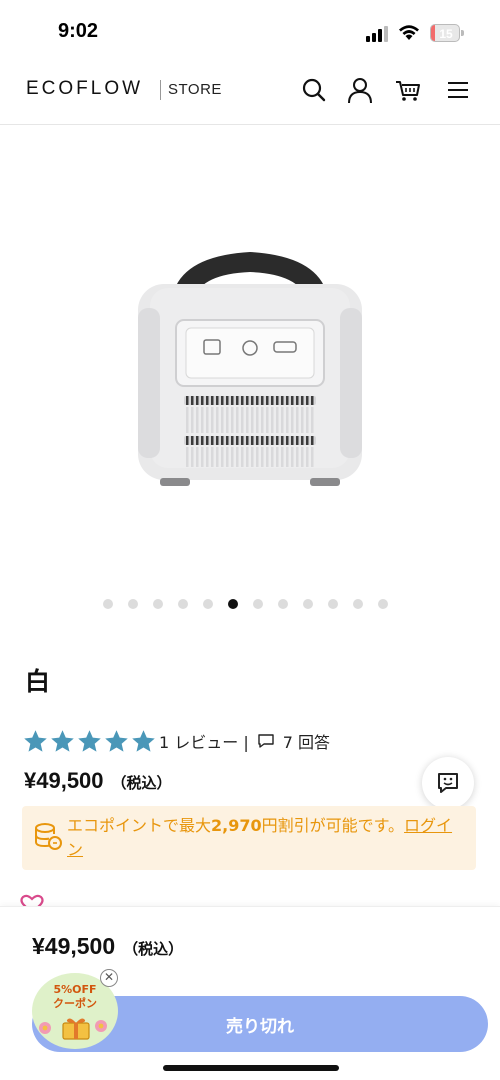 Image resolution: width=500 pixels, height=1080 pixels. Describe the element at coordinates (160, 90) in the screenshot. I see `logo-separator` at that location.